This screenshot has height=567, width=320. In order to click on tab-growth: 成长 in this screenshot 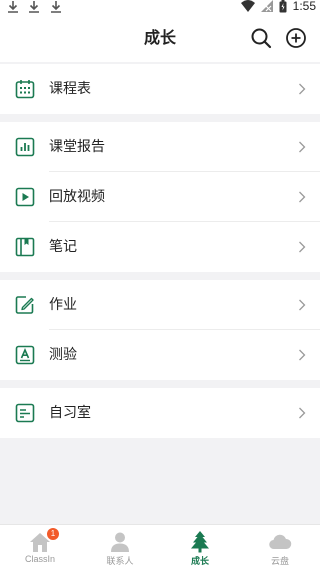, I will do `click(200, 546)`.